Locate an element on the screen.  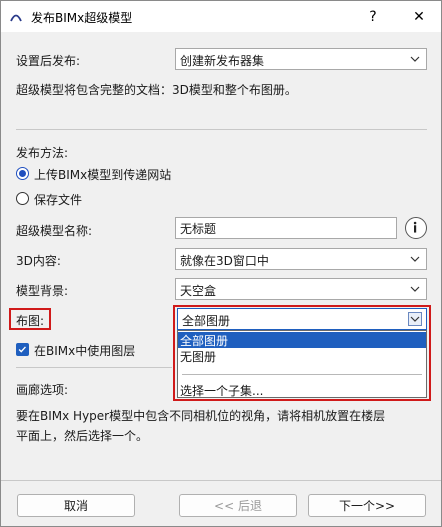
check-icon is located at coordinates (22, 349).